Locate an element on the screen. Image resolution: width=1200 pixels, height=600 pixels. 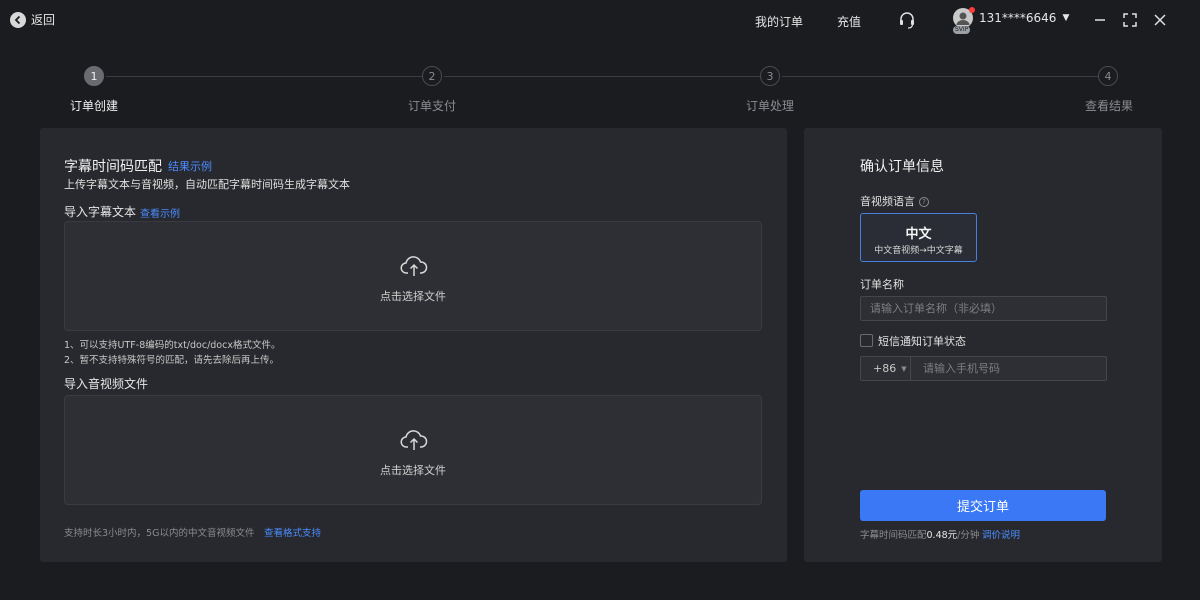
step-2-number: 2 is located at coordinates (432, 76).